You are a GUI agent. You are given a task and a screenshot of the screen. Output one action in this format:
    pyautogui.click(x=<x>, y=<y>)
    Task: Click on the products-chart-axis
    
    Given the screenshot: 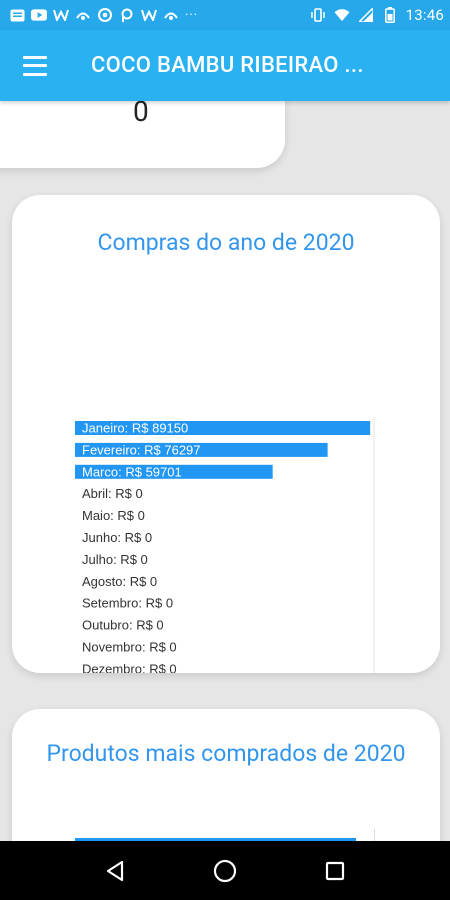 What is the action you would take?
    pyautogui.click(x=374, y=835)
    